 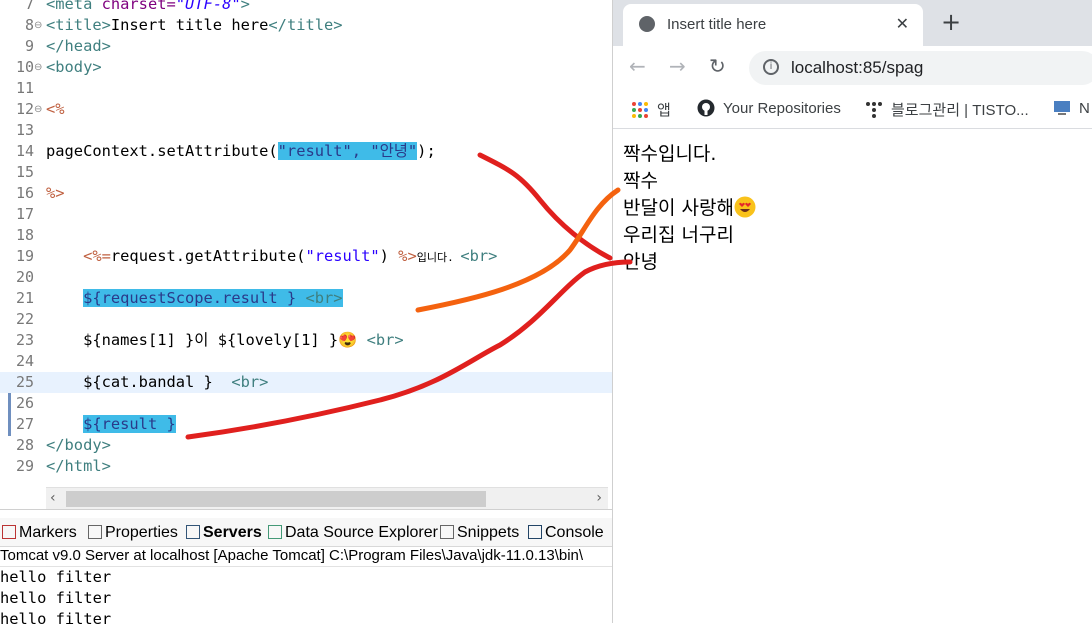 I want to click on highlighted-code: "result", "안녕", so click(x=347, y=151).